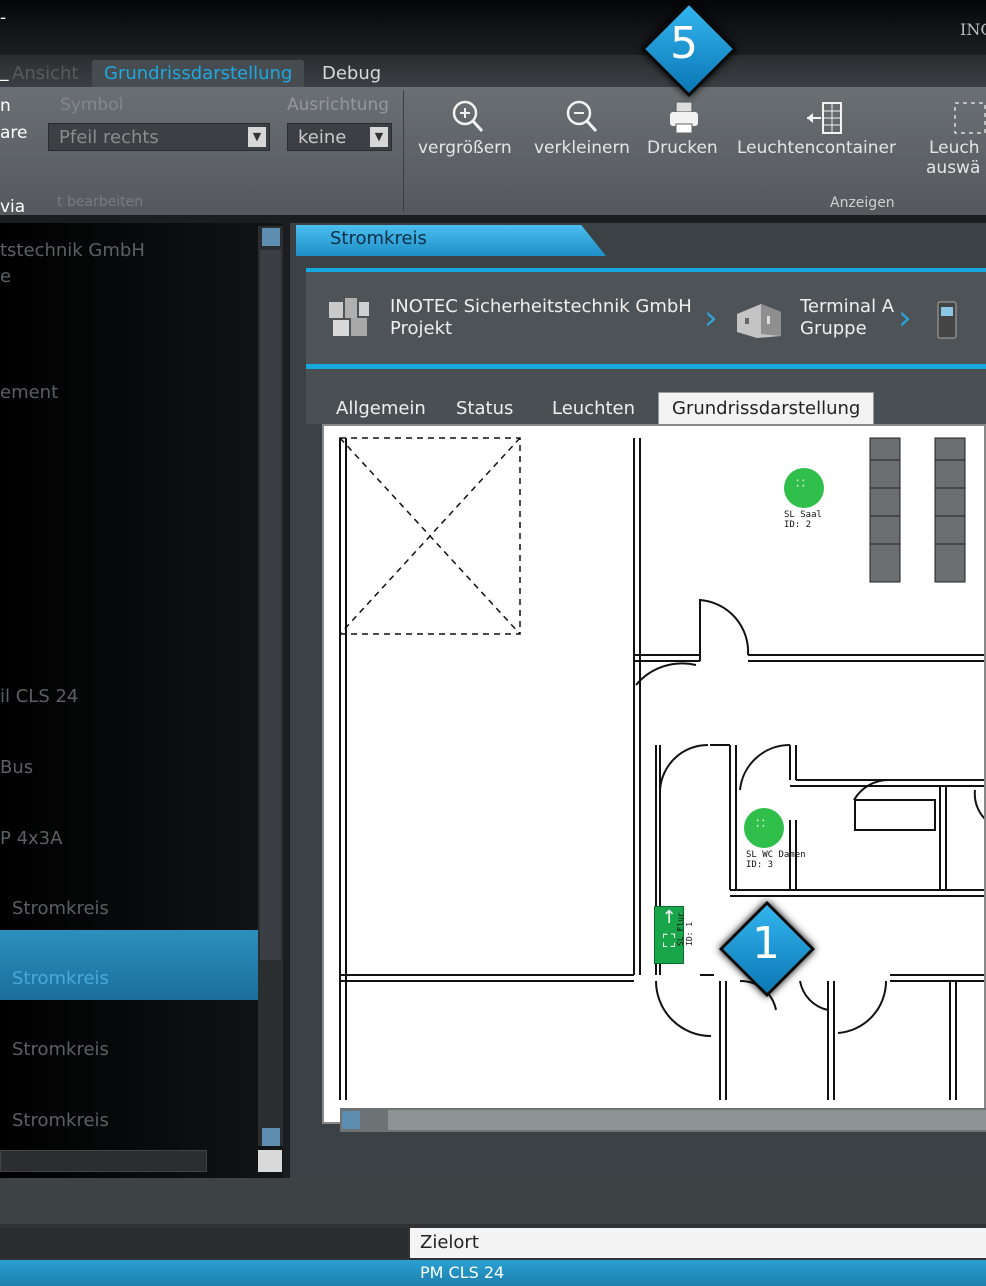  Describe the element at coordinates (689, 933) in the screenshot. I see `exit-sign-id: ID: 1` at that location.